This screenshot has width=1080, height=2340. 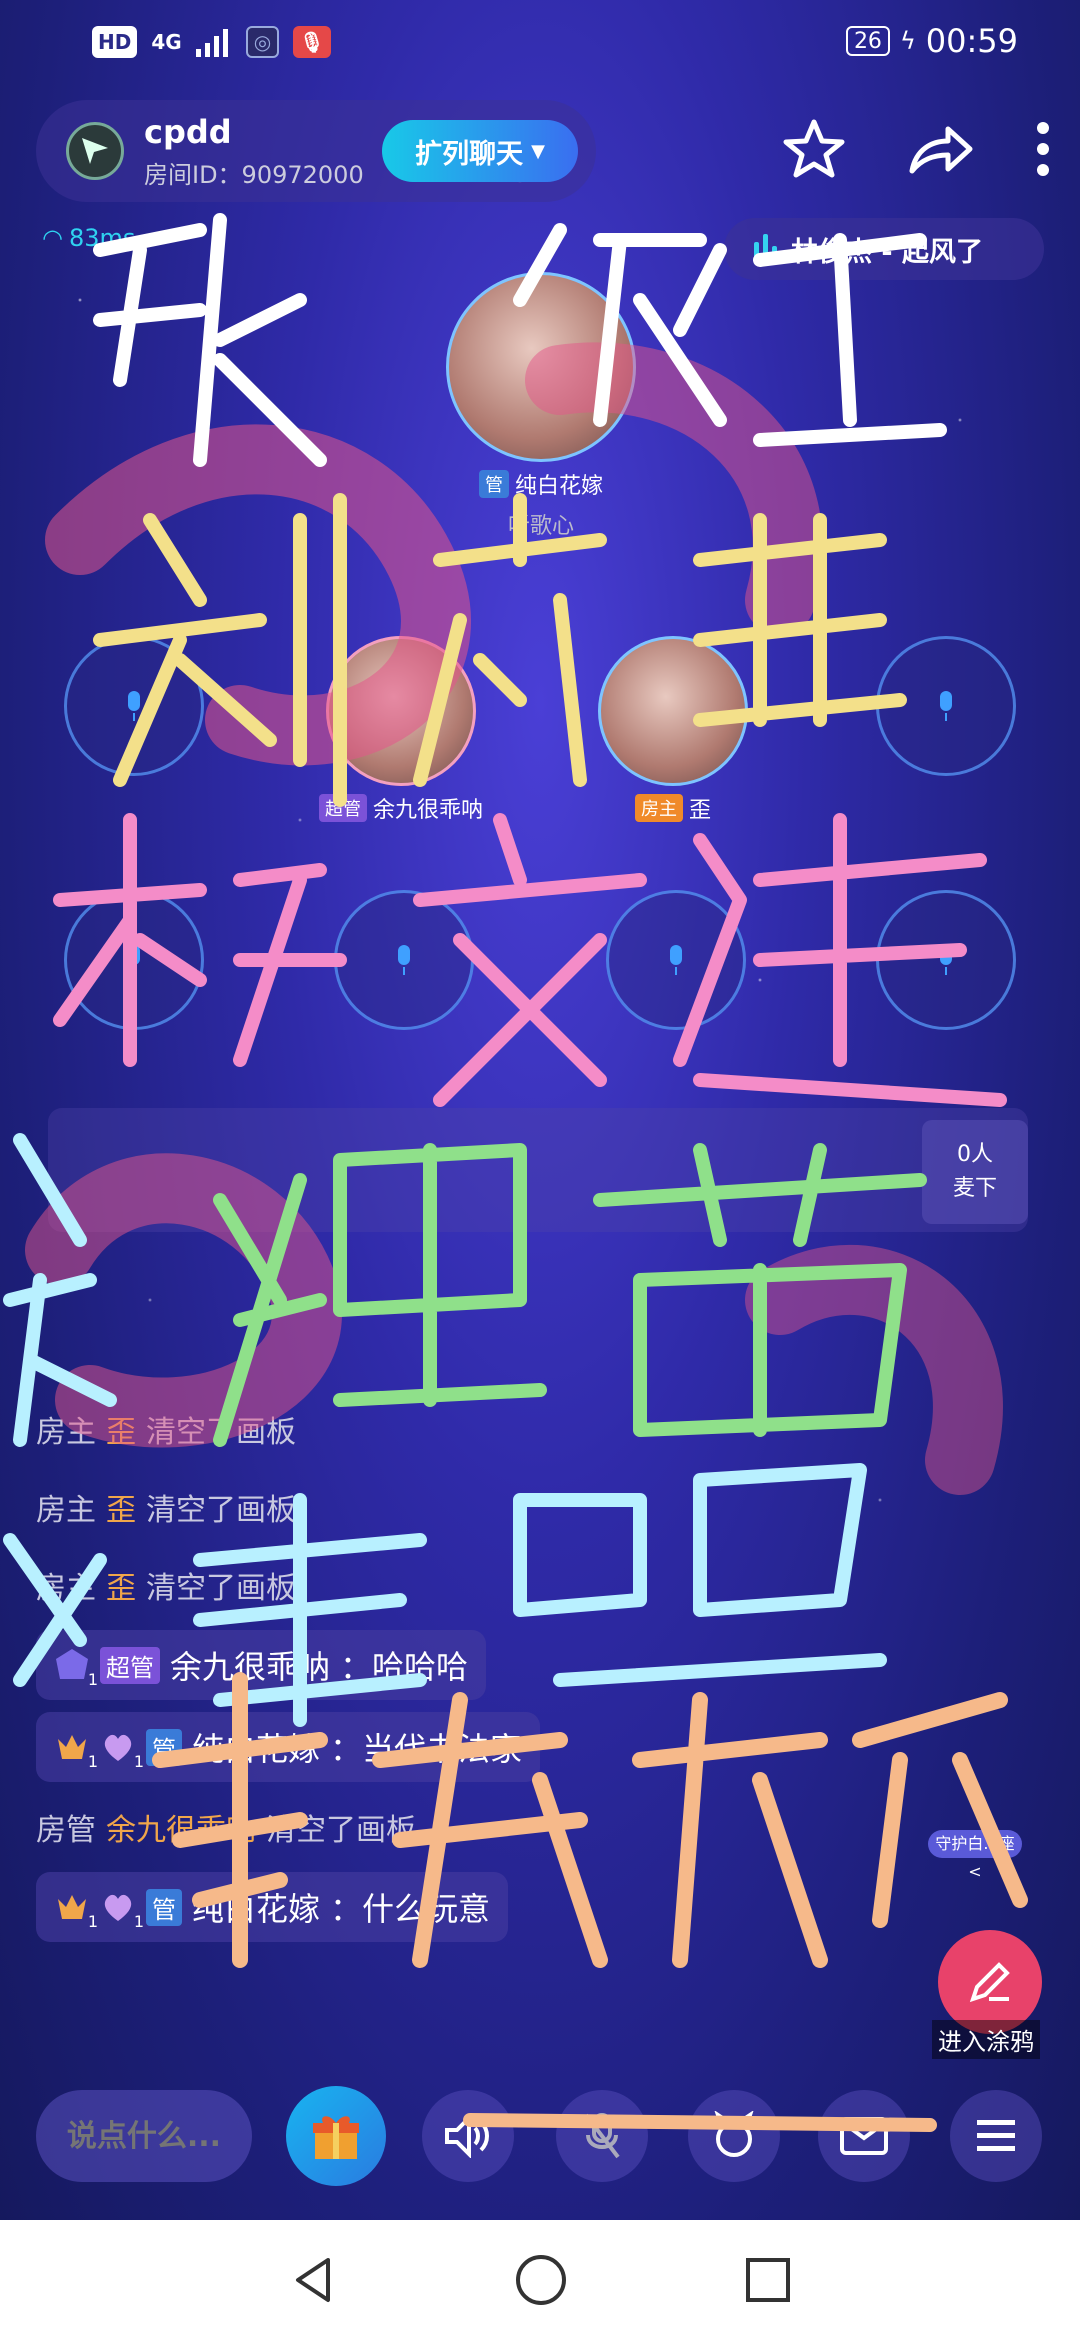 I want to click on crown-badge-icon: 1, so click(x=76, y=1910).